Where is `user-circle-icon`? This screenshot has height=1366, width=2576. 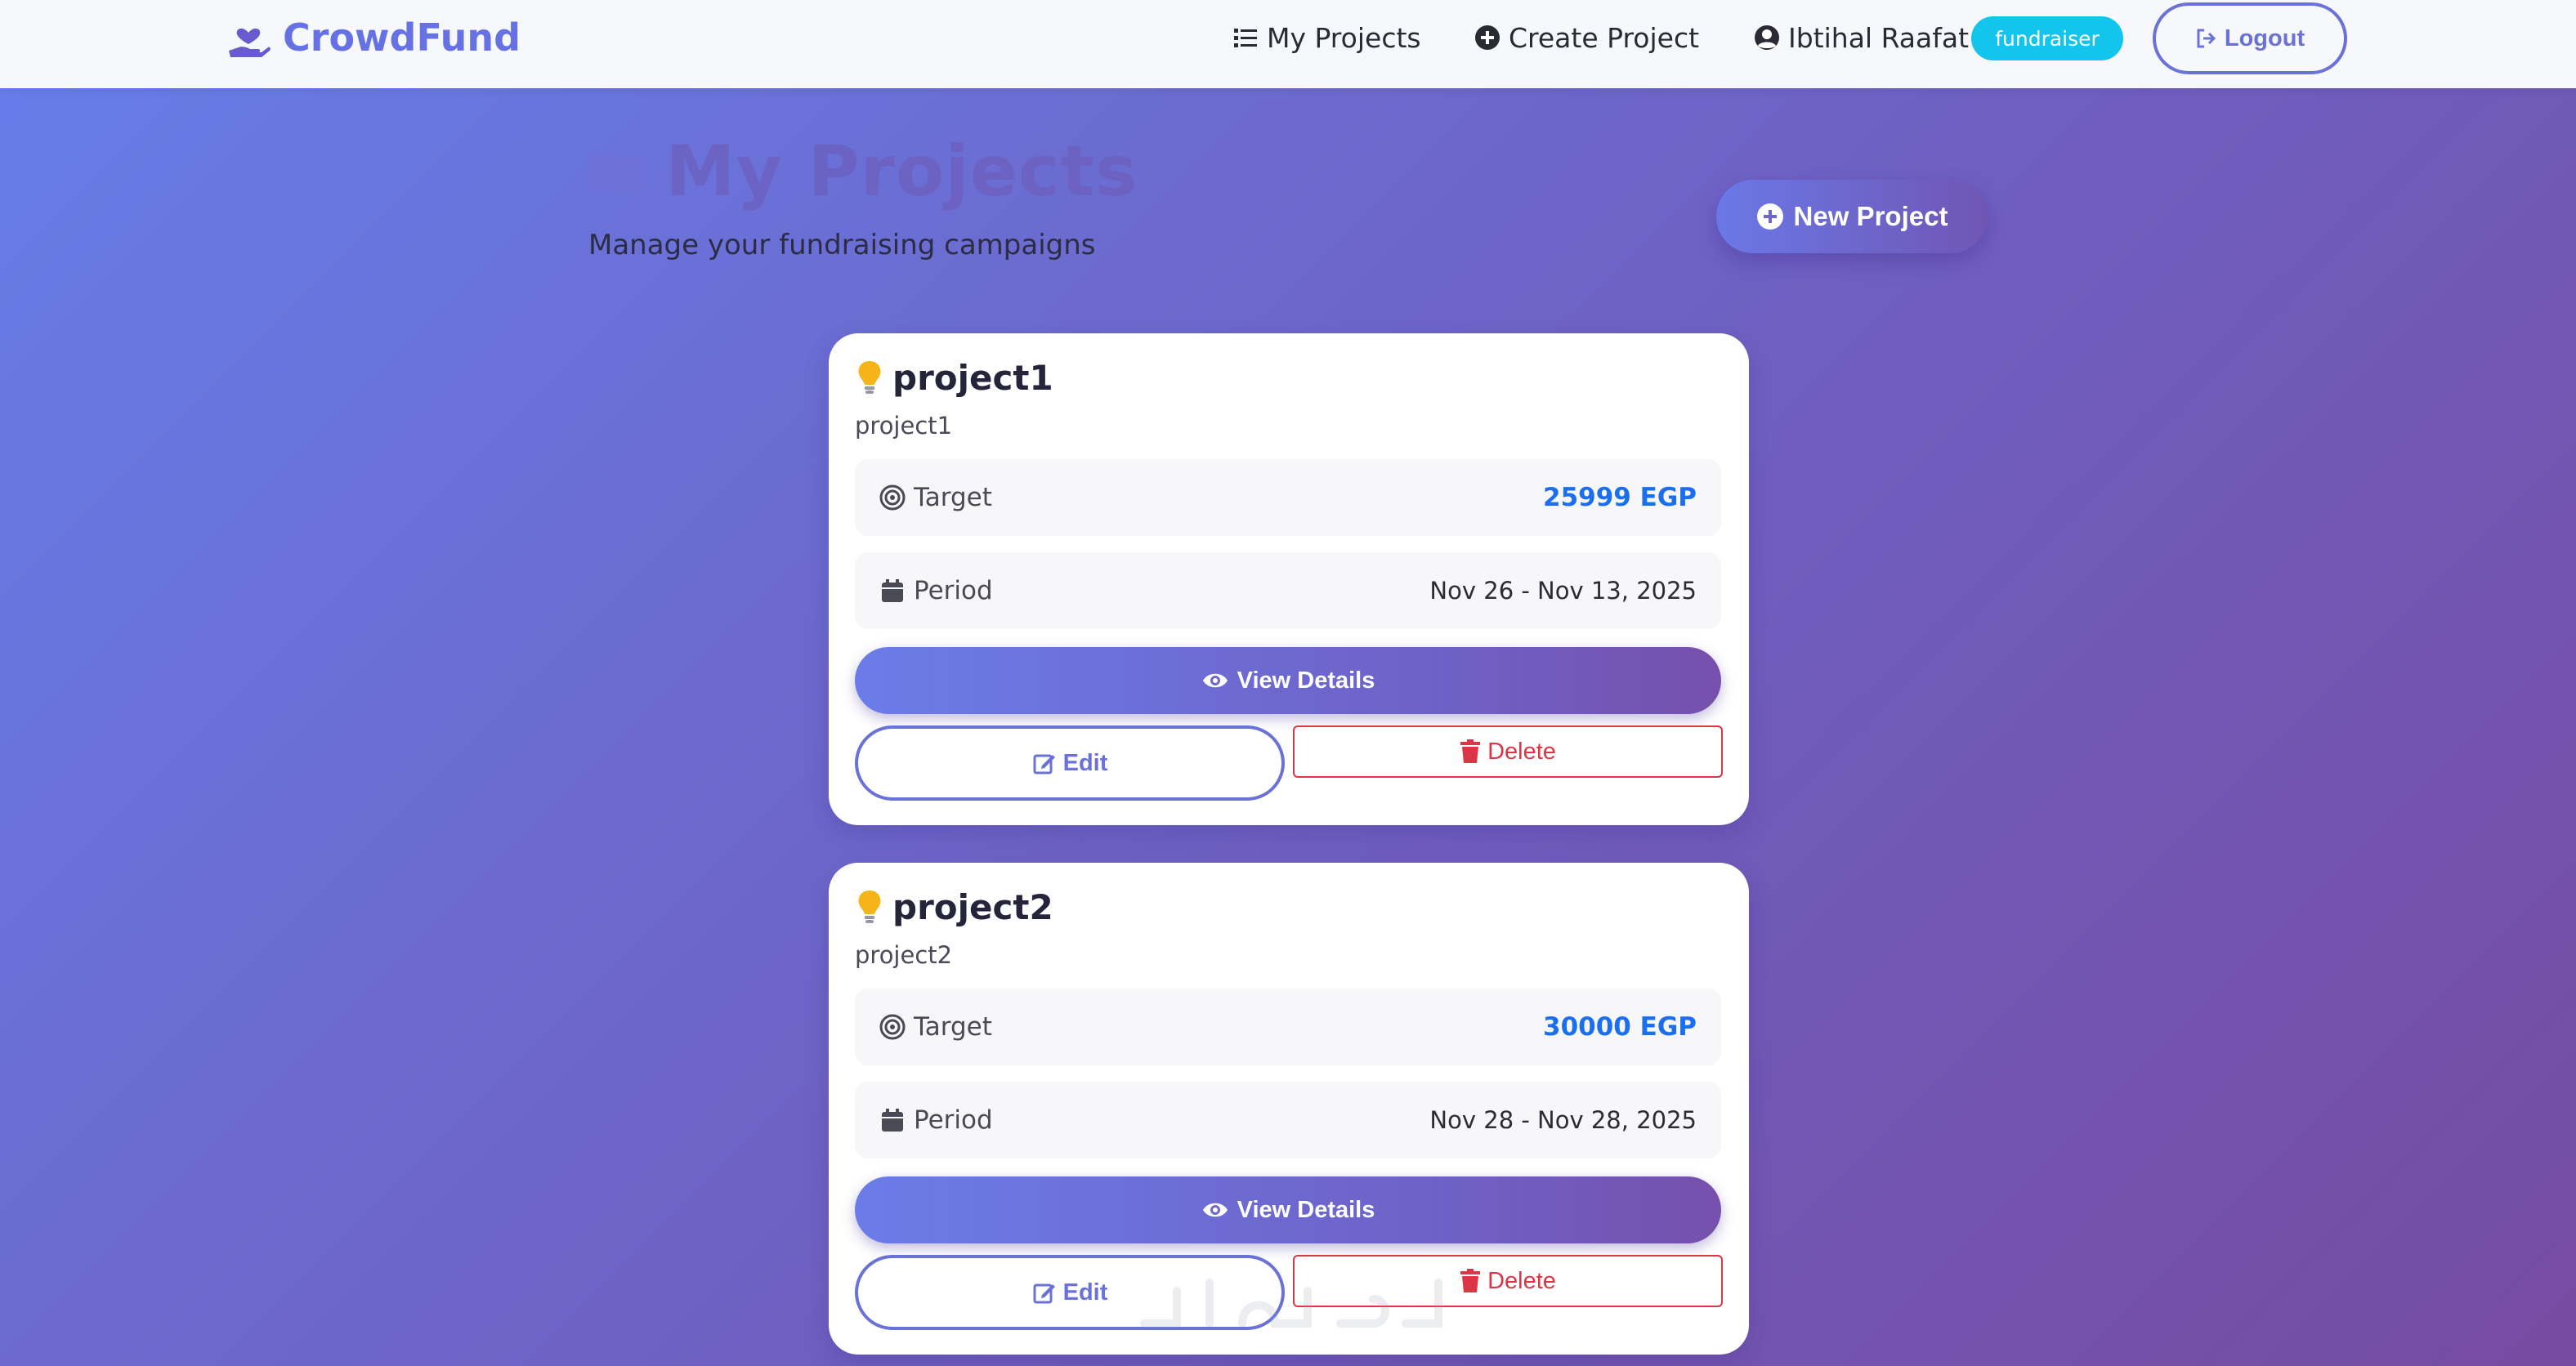
user-circle-icon is located at coordinates (1767, 37).